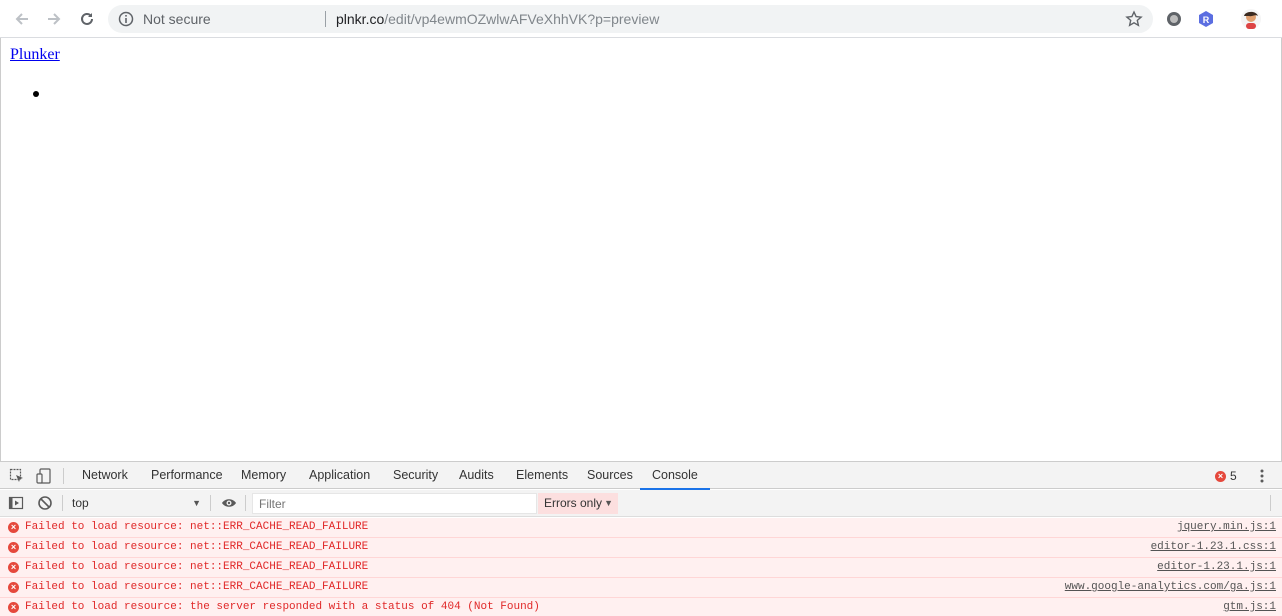 This screenshot has width=1282, height=616. I want to click on filter-input, so click(394, 503).